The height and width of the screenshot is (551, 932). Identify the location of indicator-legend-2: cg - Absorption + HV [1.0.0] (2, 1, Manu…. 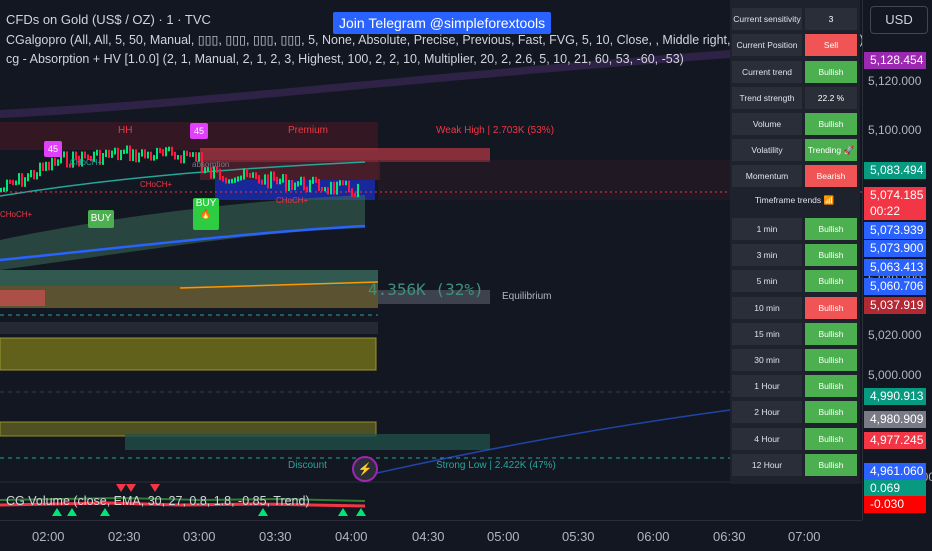
(345, 59).